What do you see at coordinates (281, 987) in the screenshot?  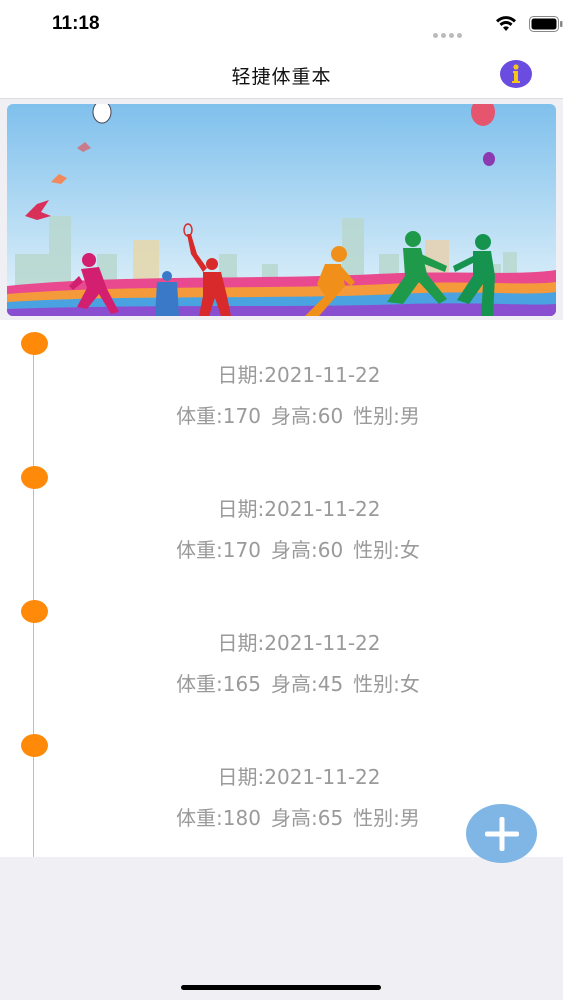 I see `home-indicator` at bounding box center [281, 987].